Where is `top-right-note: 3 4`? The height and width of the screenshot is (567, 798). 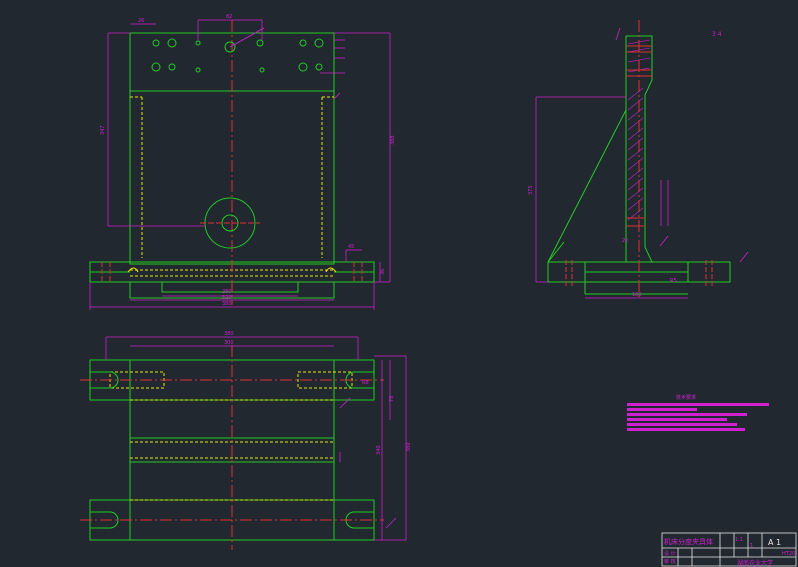 top-right-note: 3 4 is located at coordinates (717, 34).